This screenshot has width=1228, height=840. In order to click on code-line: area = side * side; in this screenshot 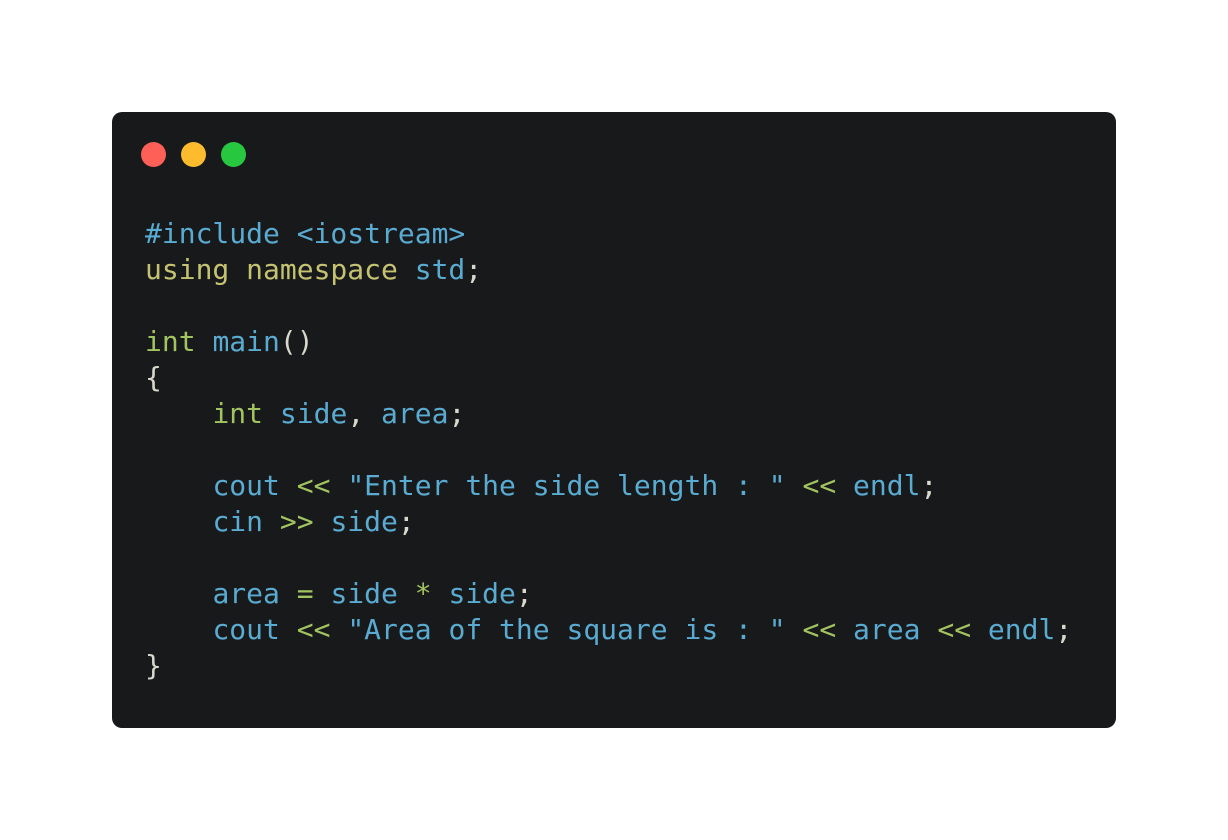, I will do `click(608, 594)`.